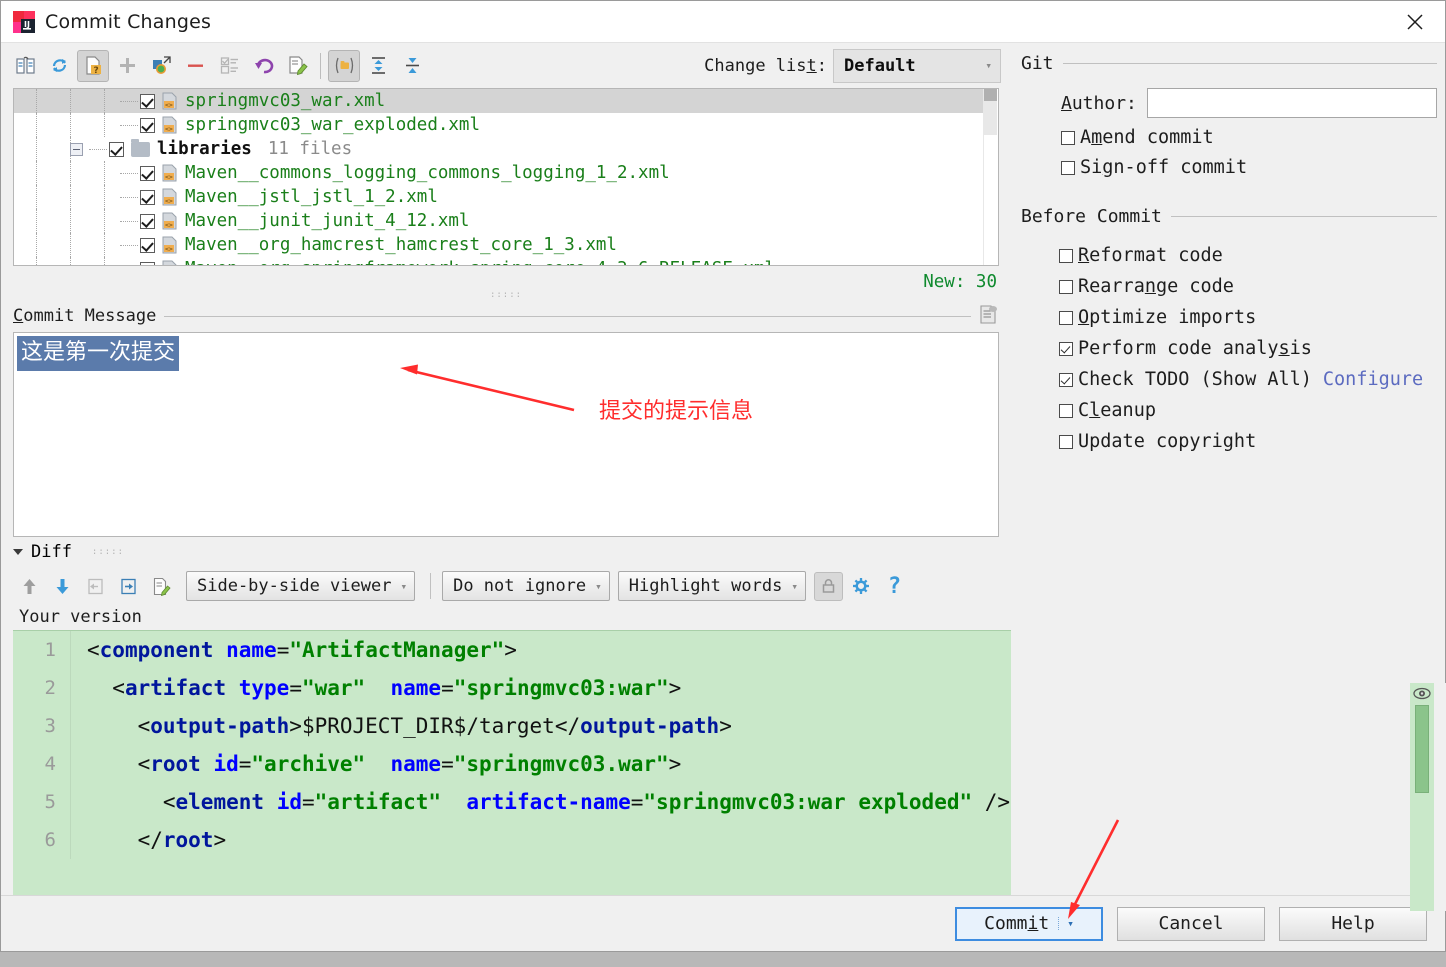 Image resolution: width=1446 pixels, height=967 pixels. Describe the element at coordinates (297, 66) in the screenshot. I see `edit-source-icon` at that location.